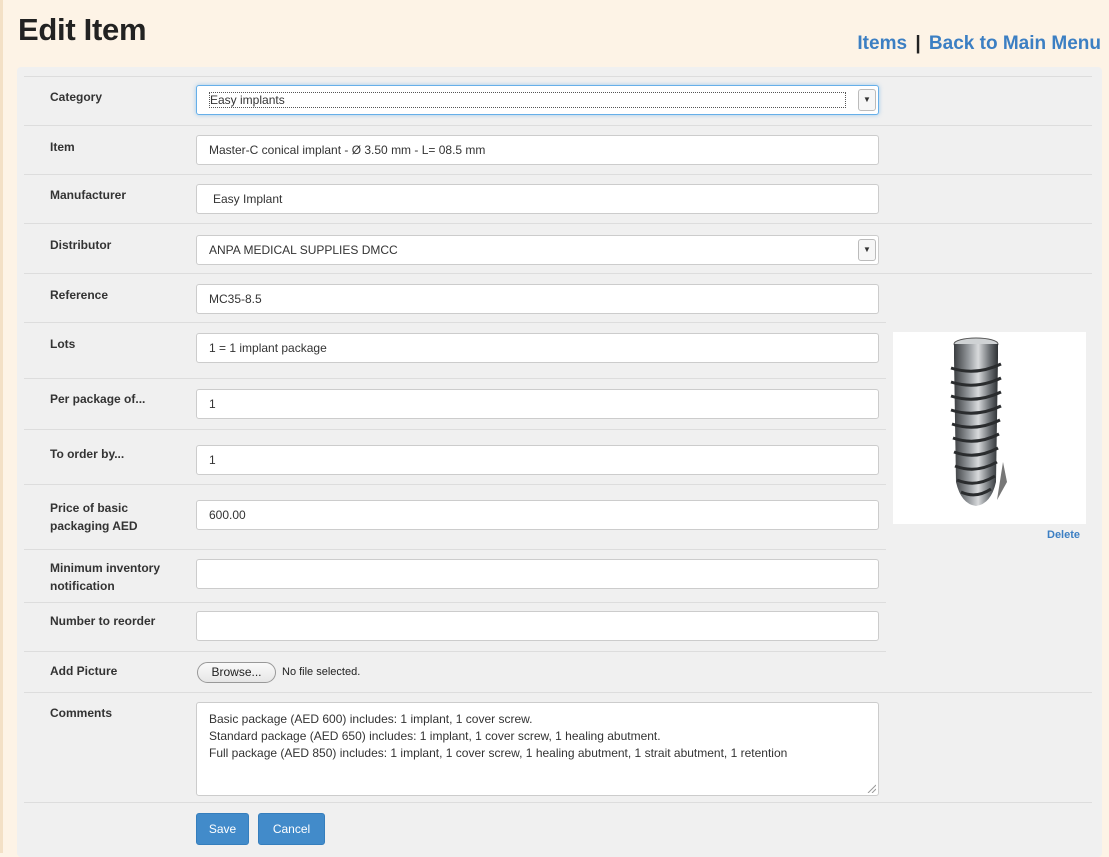 The height and width of the screenshot is (857, 1109). I want to click on min-inventory-label-line2: notification, so click(82, 586).